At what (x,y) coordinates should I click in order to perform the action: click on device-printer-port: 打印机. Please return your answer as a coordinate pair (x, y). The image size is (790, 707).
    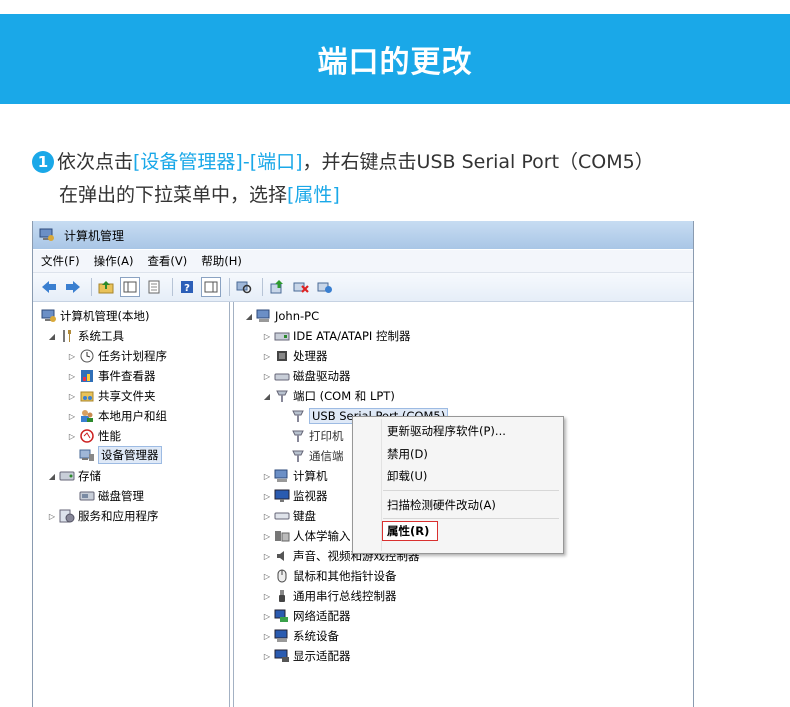
    Looking at the image, I should click on (317, 436).